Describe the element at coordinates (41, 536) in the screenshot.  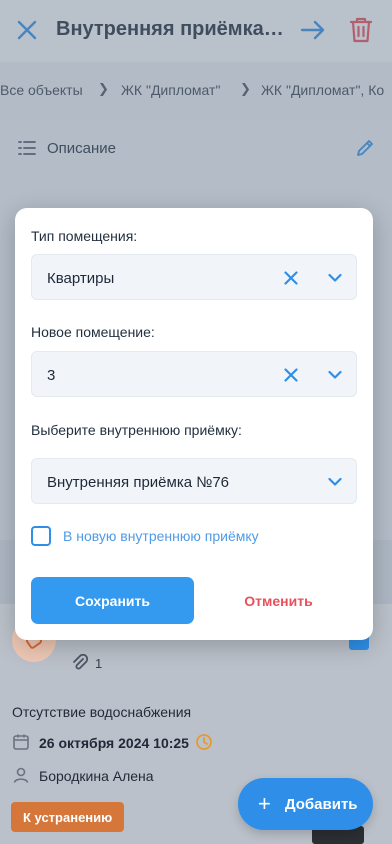
I see `new-acceptance-checkbox` at that location.